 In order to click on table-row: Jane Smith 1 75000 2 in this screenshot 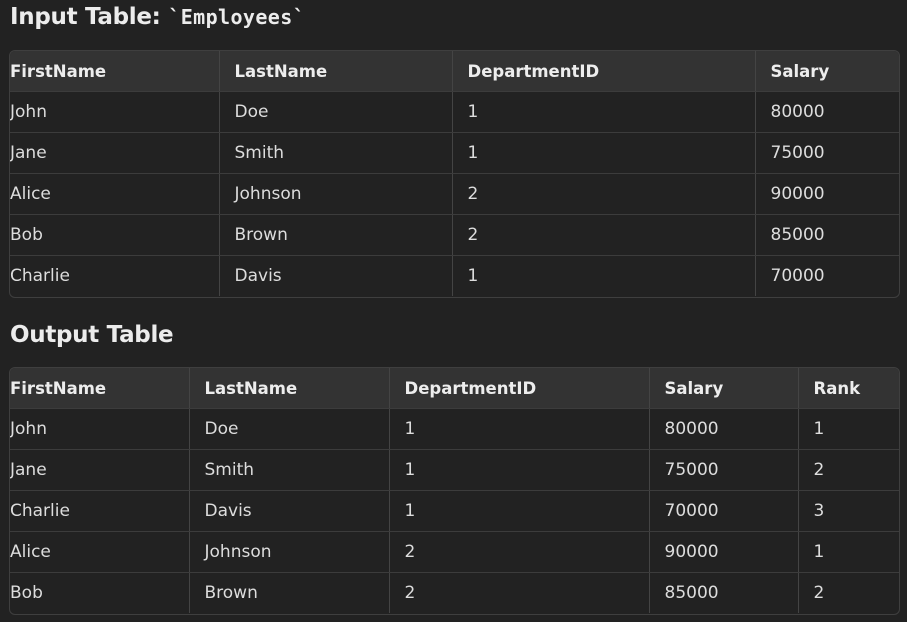, I will do `click(454, 470)`.